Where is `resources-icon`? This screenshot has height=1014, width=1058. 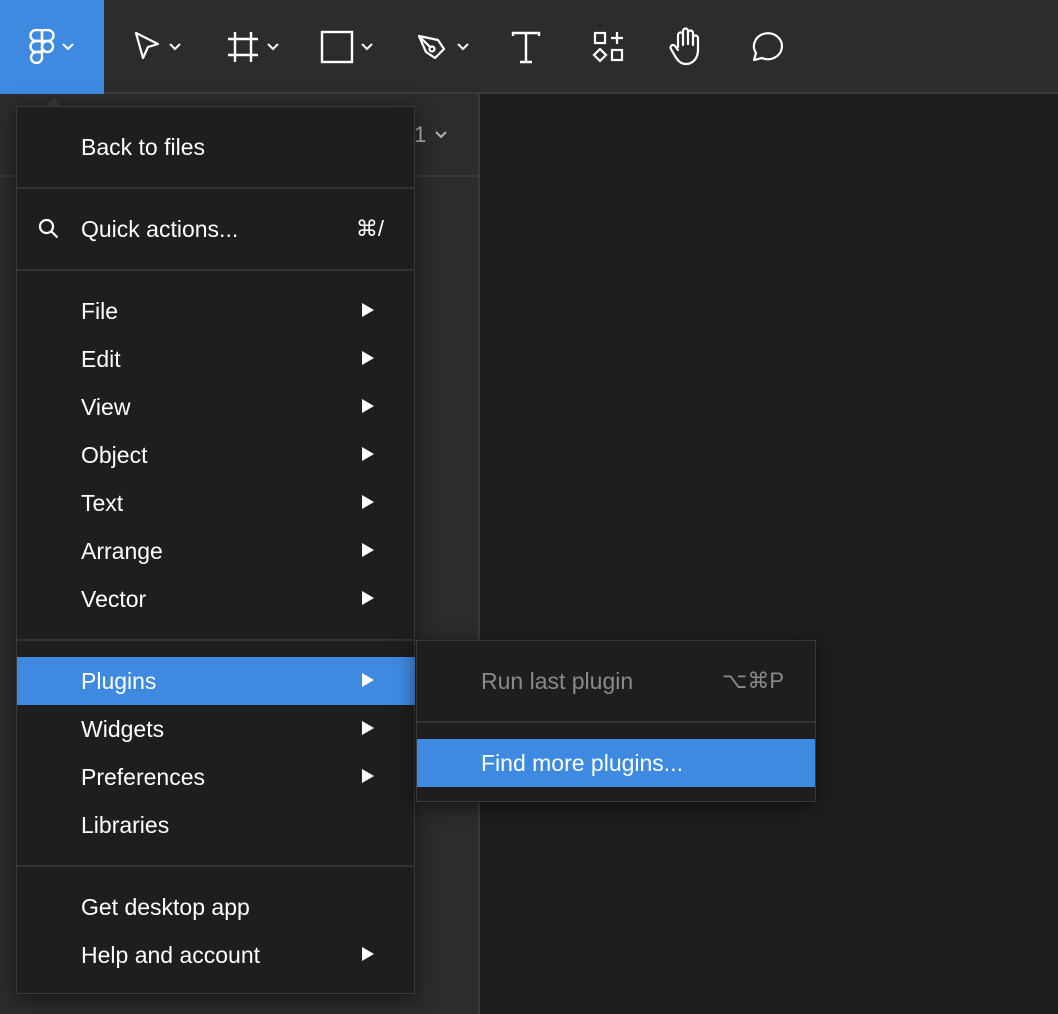
resources-icon is located at coordinates (608, 47).